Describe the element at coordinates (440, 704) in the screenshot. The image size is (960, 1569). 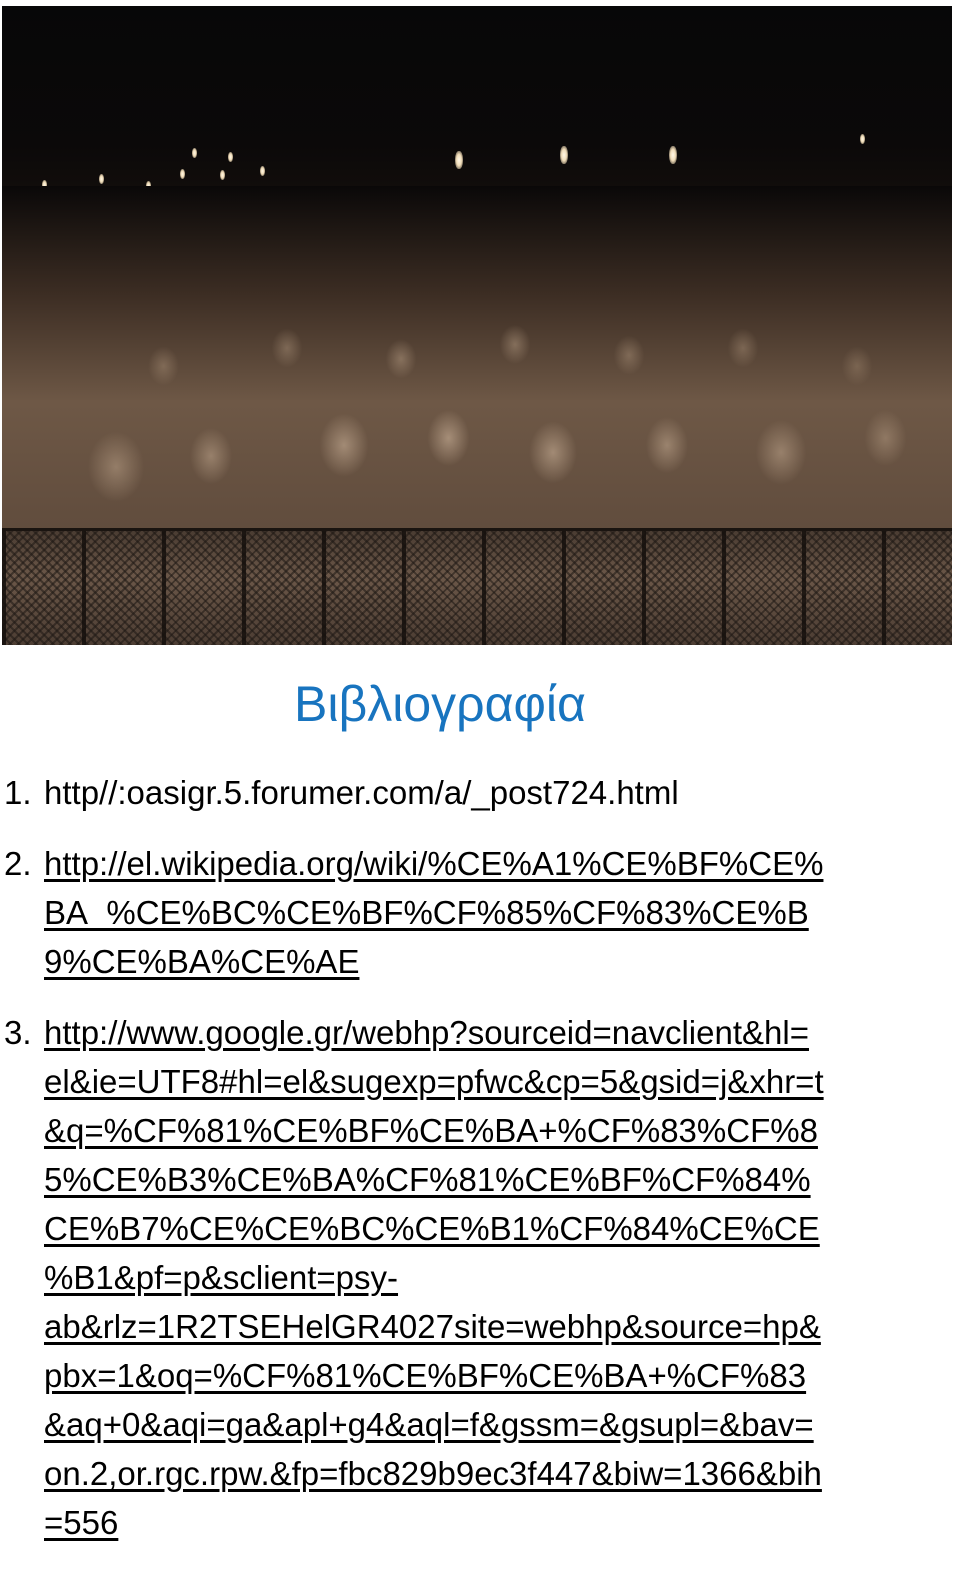
I see `page-title: Βιβλιογραφία` at that location.